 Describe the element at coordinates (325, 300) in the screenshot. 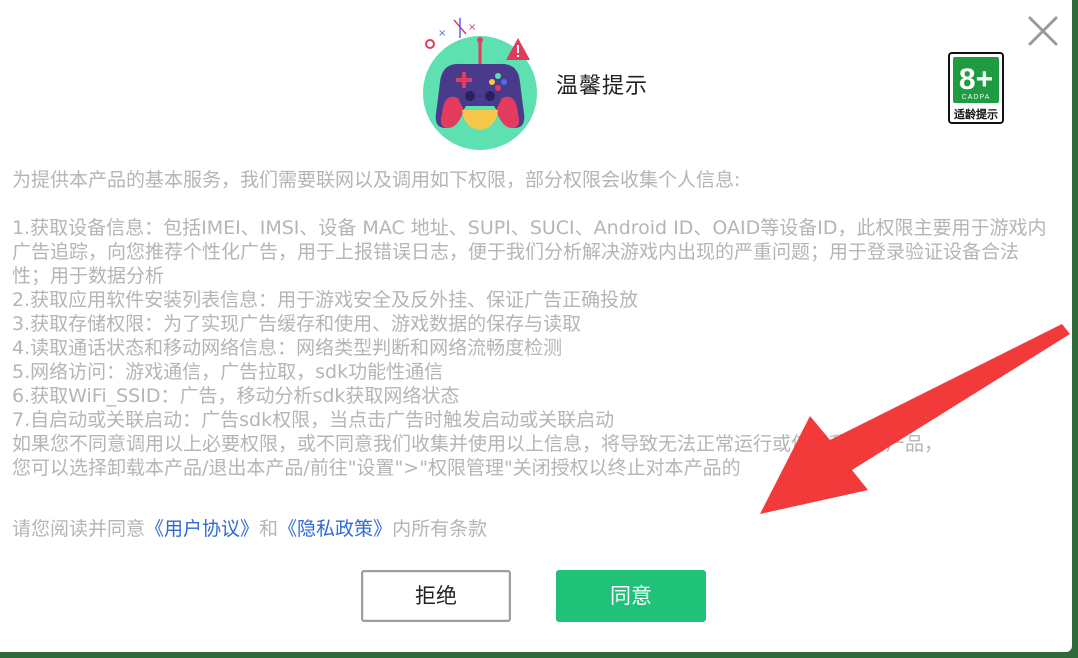

I see `permission-item: 2.获取应用软件安装列表信息：用于游戏安全及反外挂、保证广告正确投放` at that location.